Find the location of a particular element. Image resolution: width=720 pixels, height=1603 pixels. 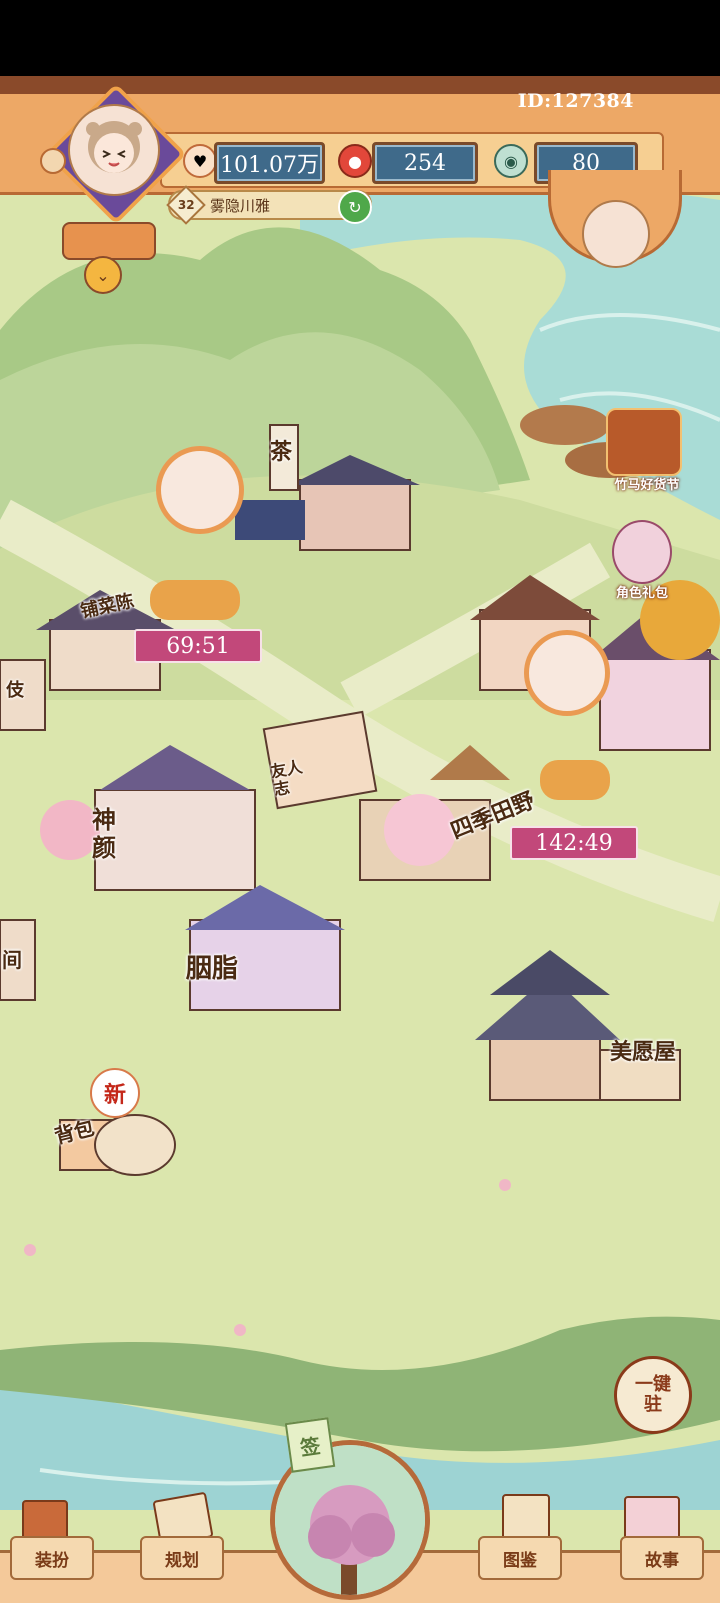

shenyan-label: 神颜 is located at coordinates (106, 834).